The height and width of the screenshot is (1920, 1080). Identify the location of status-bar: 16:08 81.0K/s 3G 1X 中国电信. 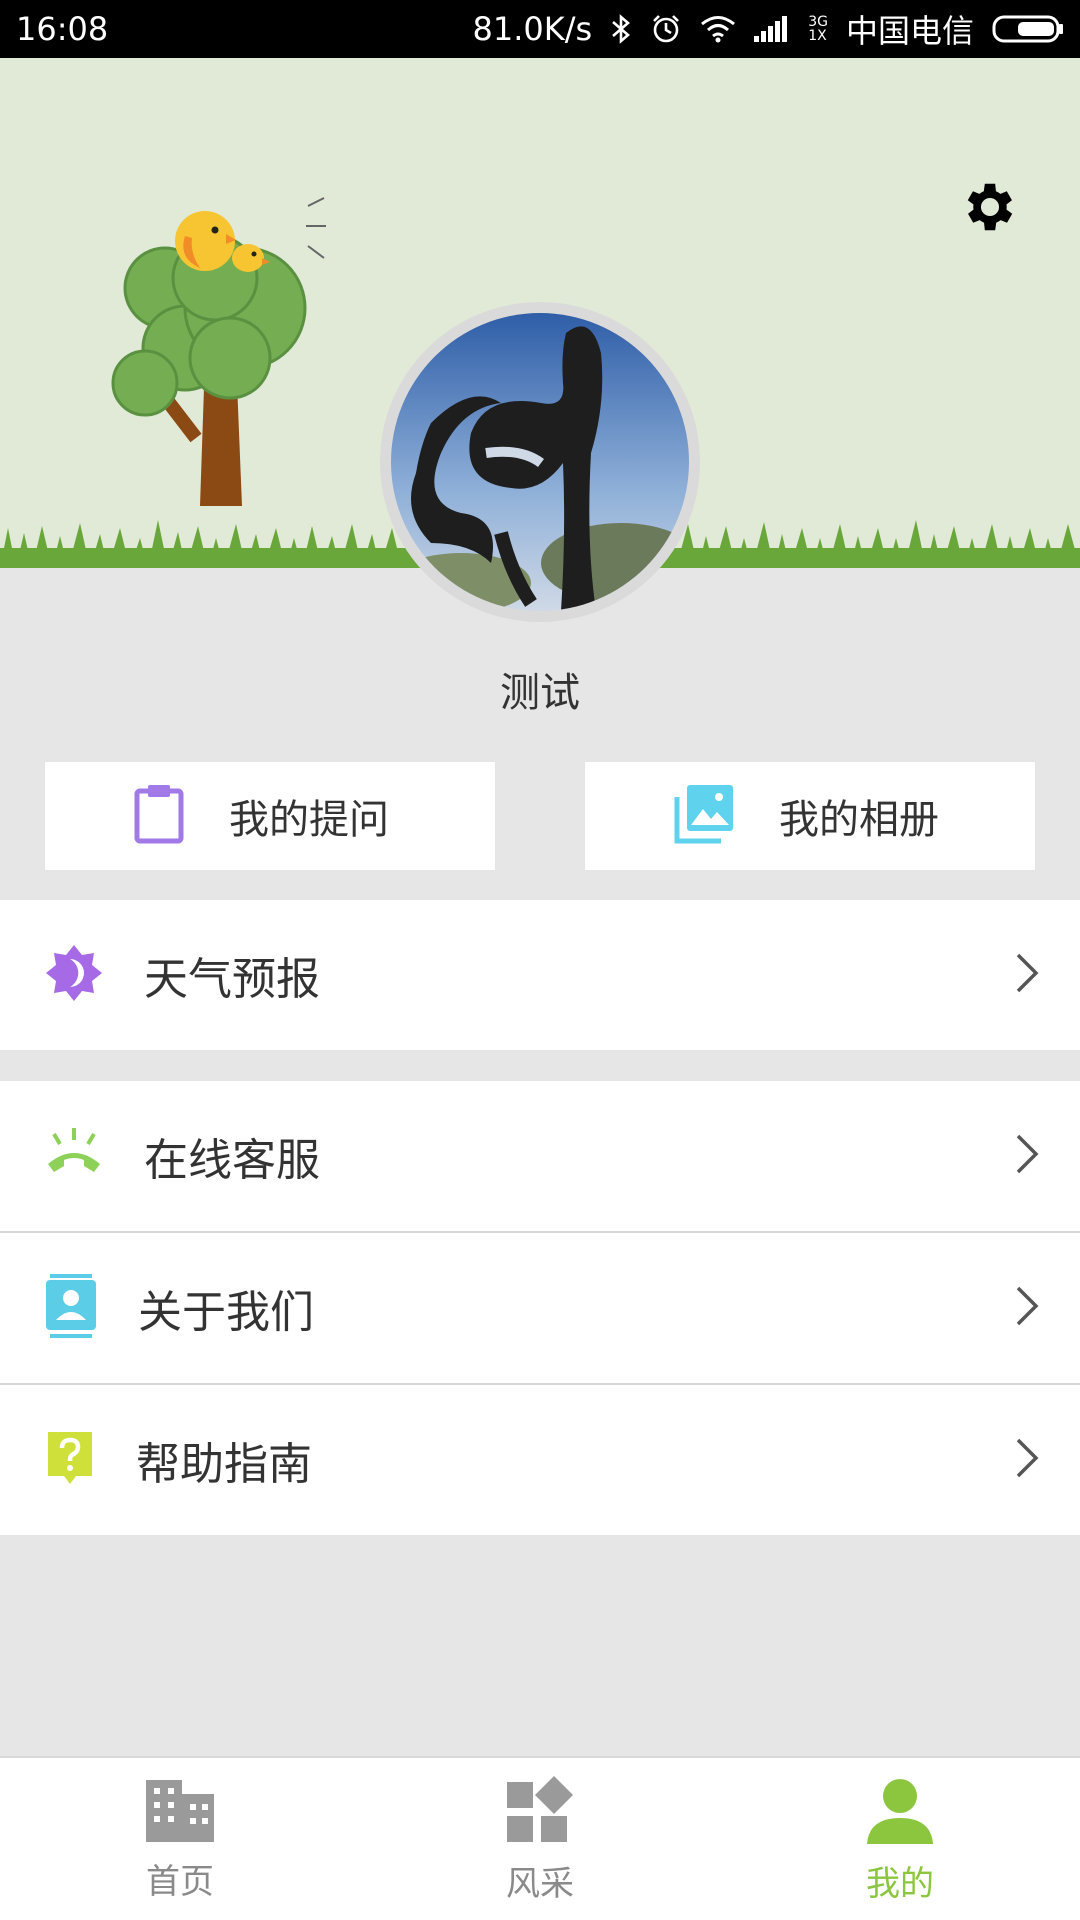
(540, 29).